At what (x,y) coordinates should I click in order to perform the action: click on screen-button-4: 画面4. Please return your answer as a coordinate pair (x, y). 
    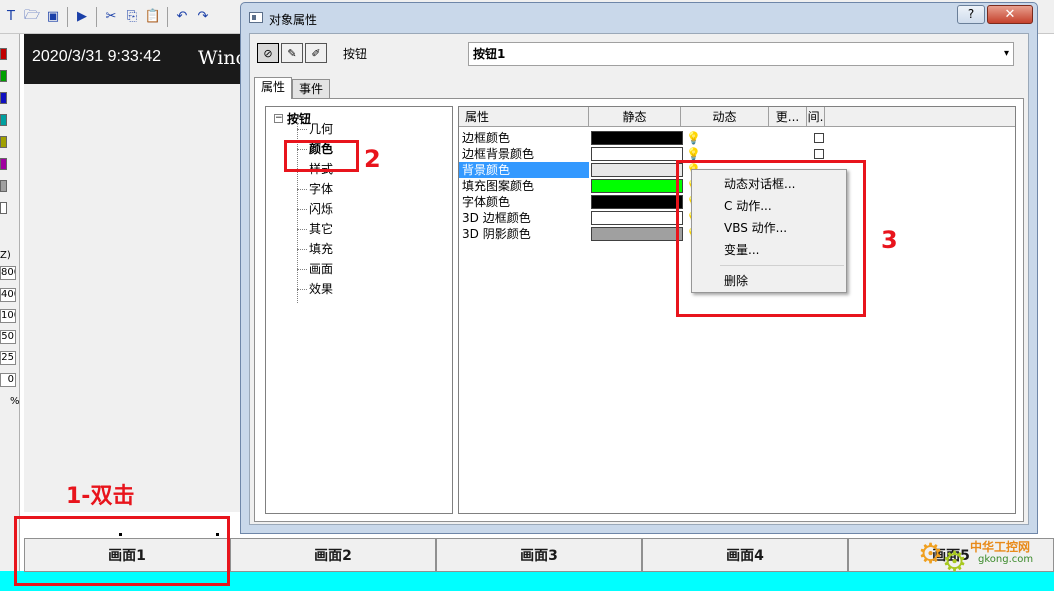
    Looking at the image, I should click on (745, 555).